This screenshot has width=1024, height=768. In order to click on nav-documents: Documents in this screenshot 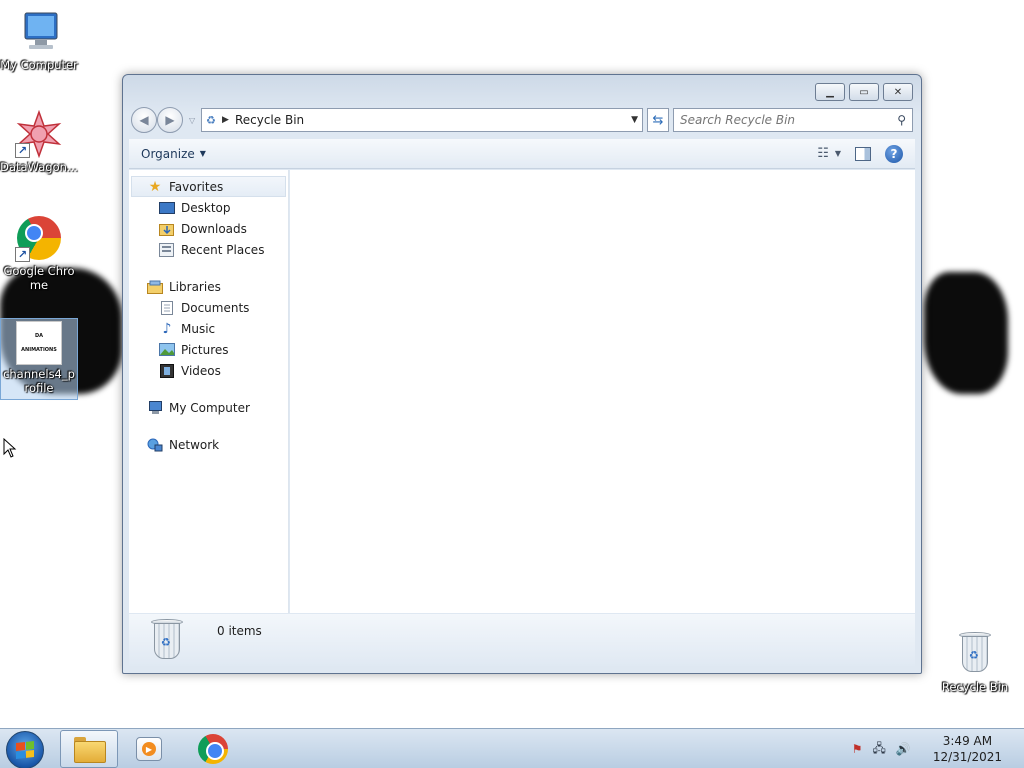, I will do `click(208, 307)`.